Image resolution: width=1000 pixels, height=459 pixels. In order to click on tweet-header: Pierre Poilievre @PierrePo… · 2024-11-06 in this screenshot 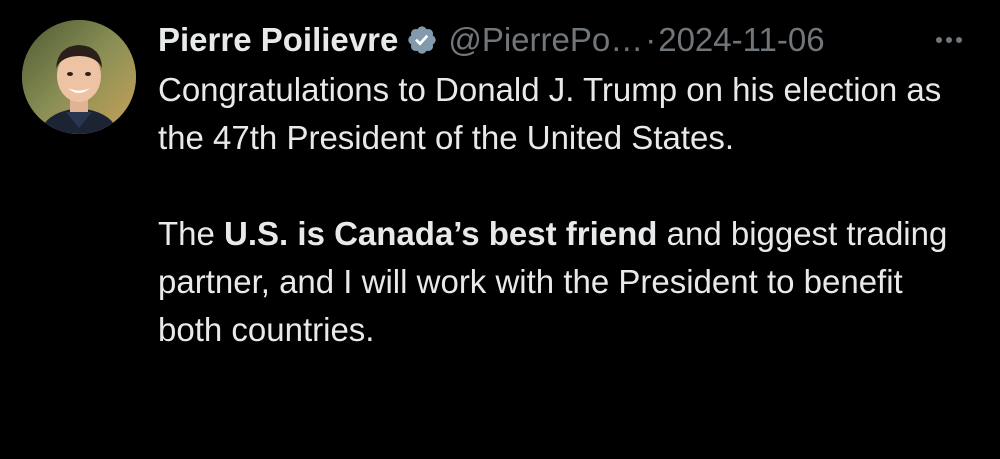, I will do `click(573, 40)`.